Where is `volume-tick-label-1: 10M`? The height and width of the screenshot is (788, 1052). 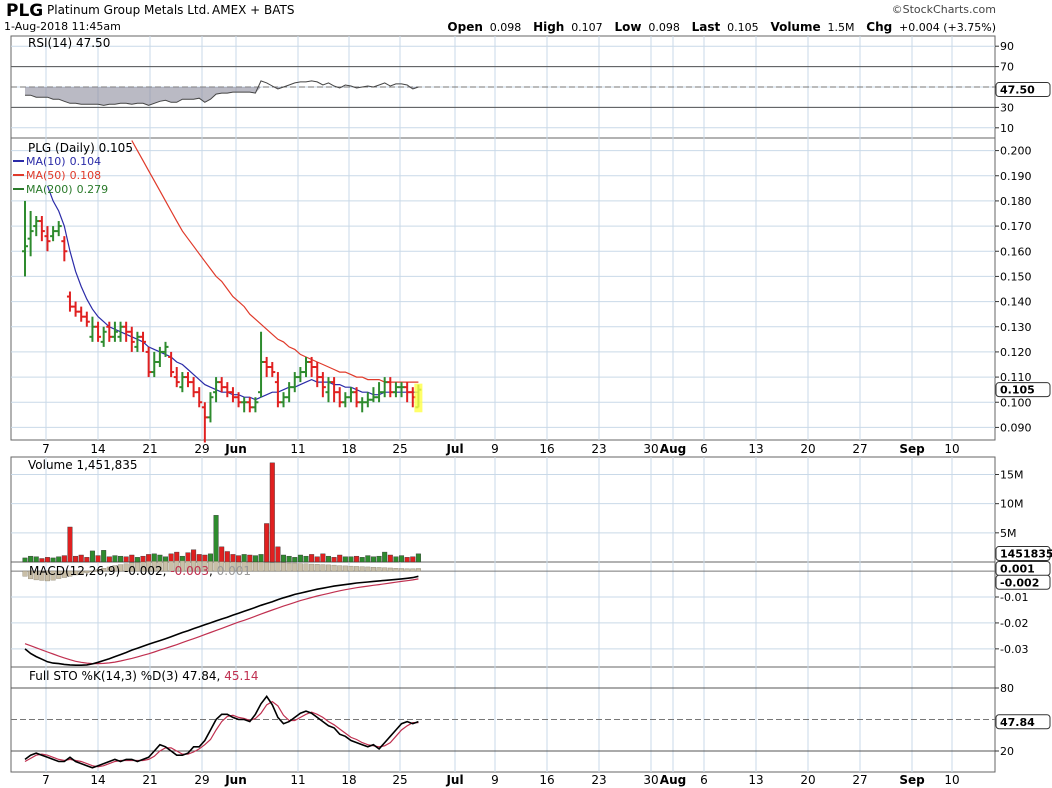 volume-tick-label-1: 10M is located at coordinates (1012, 504).